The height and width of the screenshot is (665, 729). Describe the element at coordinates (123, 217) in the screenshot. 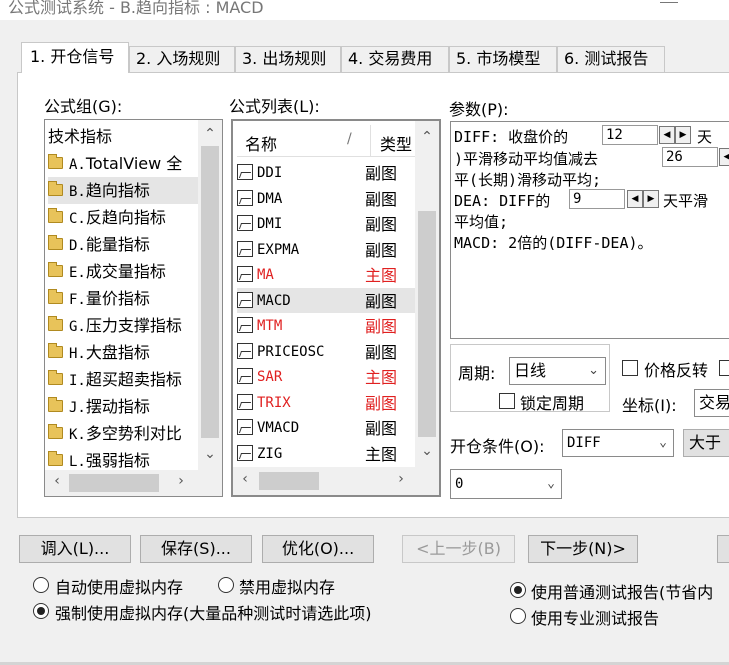

I see `tree-item: C.反趋向指标` at that location.